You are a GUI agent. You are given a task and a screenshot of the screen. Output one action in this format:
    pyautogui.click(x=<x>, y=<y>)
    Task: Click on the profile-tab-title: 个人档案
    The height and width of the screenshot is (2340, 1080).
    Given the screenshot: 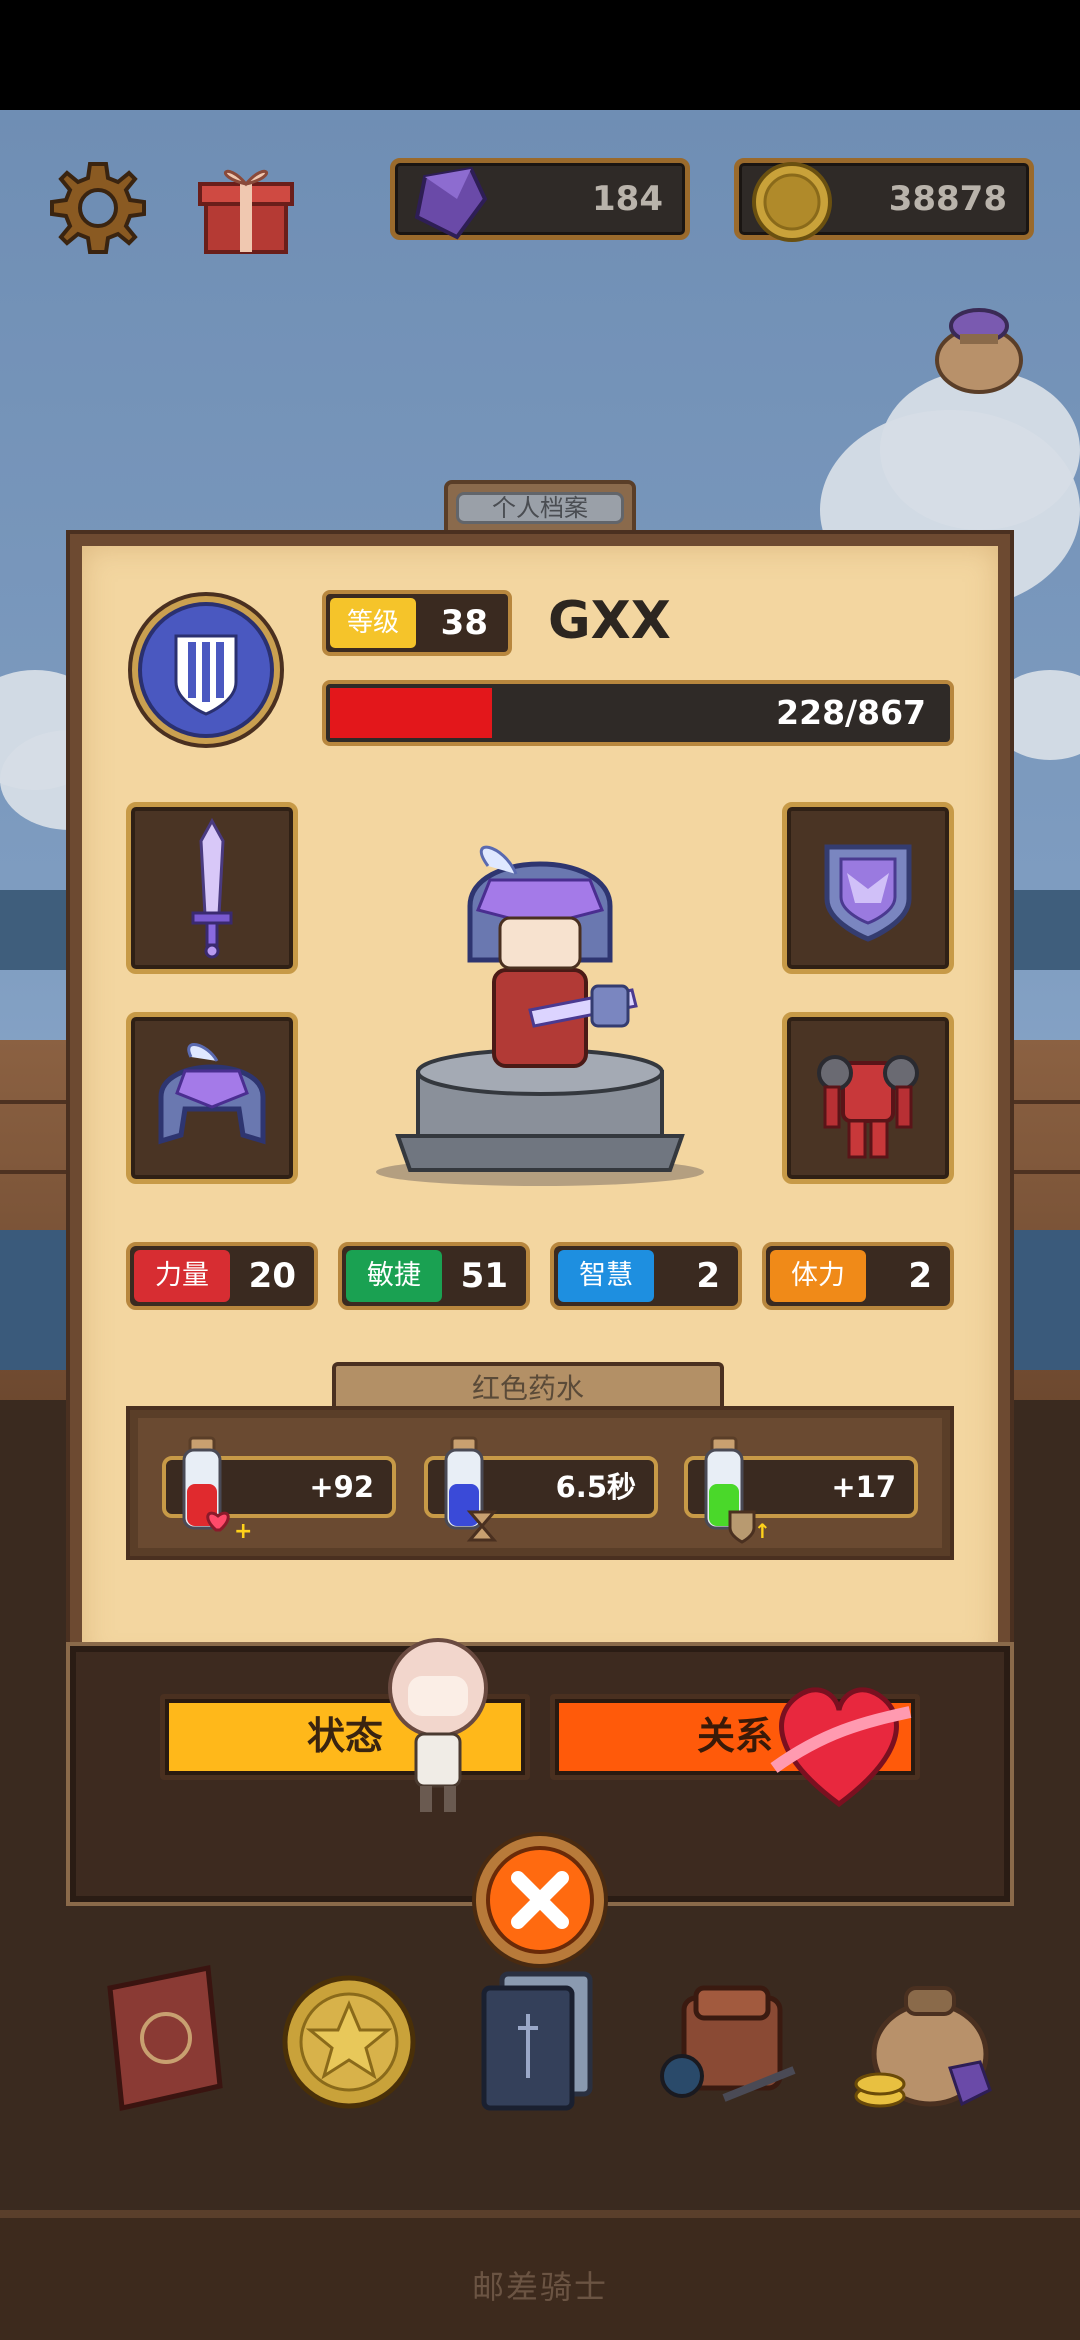 What is the action you would take?
    pyautogui.click(x=540, y=508)
    